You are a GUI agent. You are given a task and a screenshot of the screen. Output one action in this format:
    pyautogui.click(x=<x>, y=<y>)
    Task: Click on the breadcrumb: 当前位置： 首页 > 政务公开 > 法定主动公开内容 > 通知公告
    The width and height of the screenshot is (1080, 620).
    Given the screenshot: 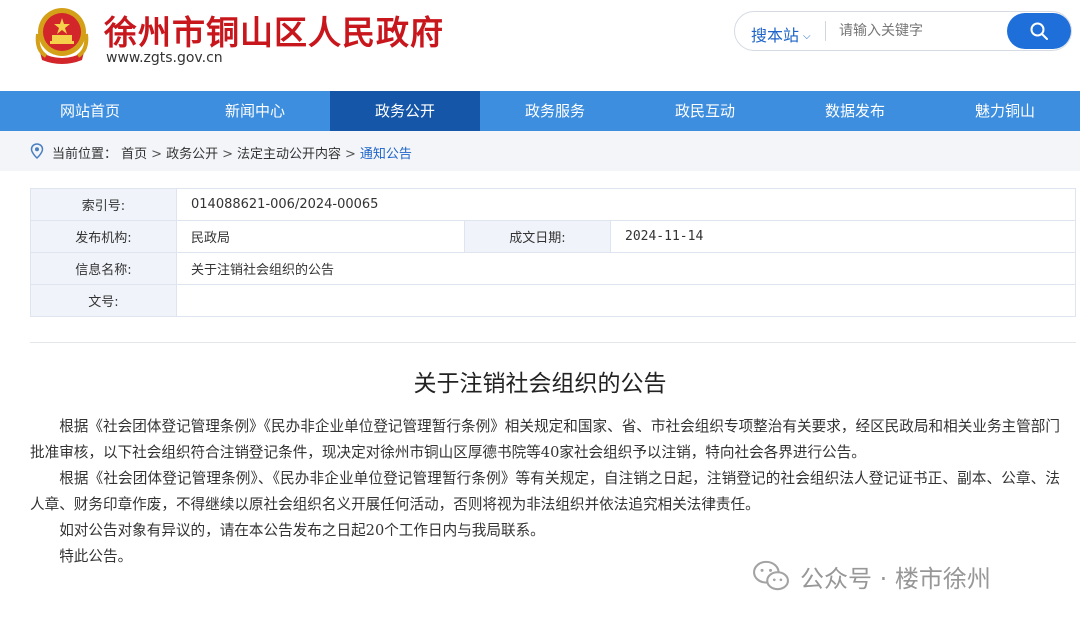 What is the action you would take?
    pyautogui.click(x=540, y=151)
    